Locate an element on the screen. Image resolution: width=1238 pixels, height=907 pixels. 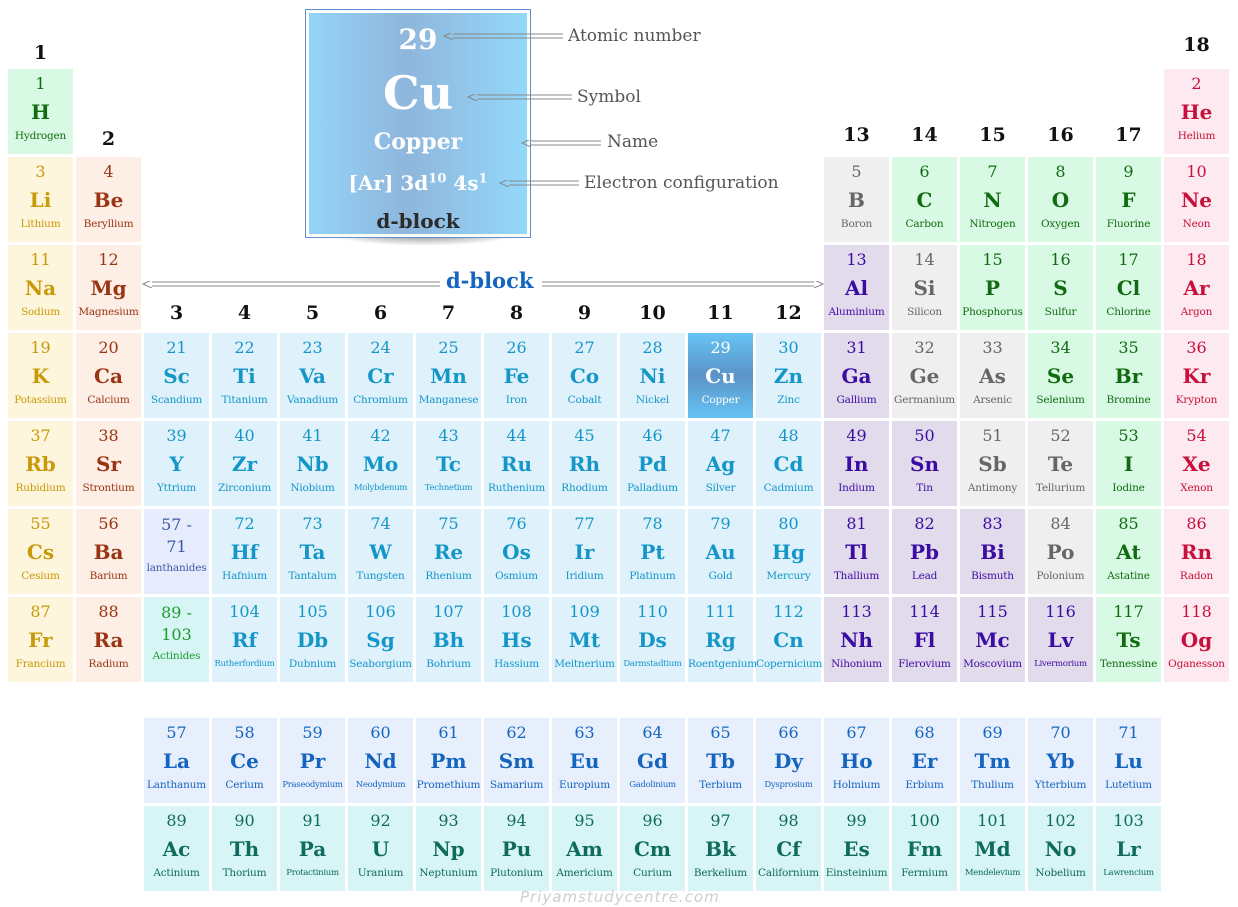
element-neptunium: 93 Np Neptunium is located at coordinates (448, 848).